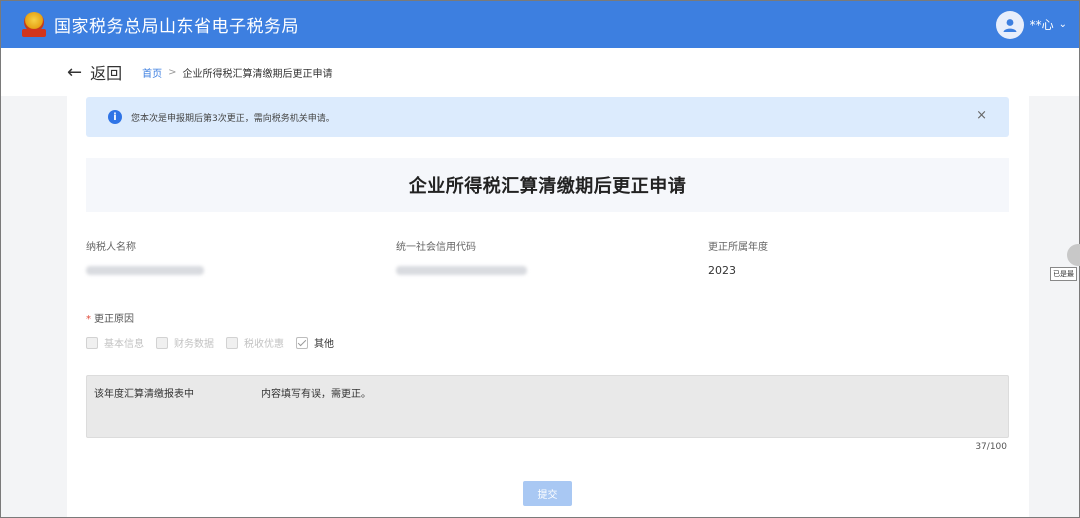 The image size is (1080, 518). I want to click on side-tooltip: 已是最, so click(1063, 274).